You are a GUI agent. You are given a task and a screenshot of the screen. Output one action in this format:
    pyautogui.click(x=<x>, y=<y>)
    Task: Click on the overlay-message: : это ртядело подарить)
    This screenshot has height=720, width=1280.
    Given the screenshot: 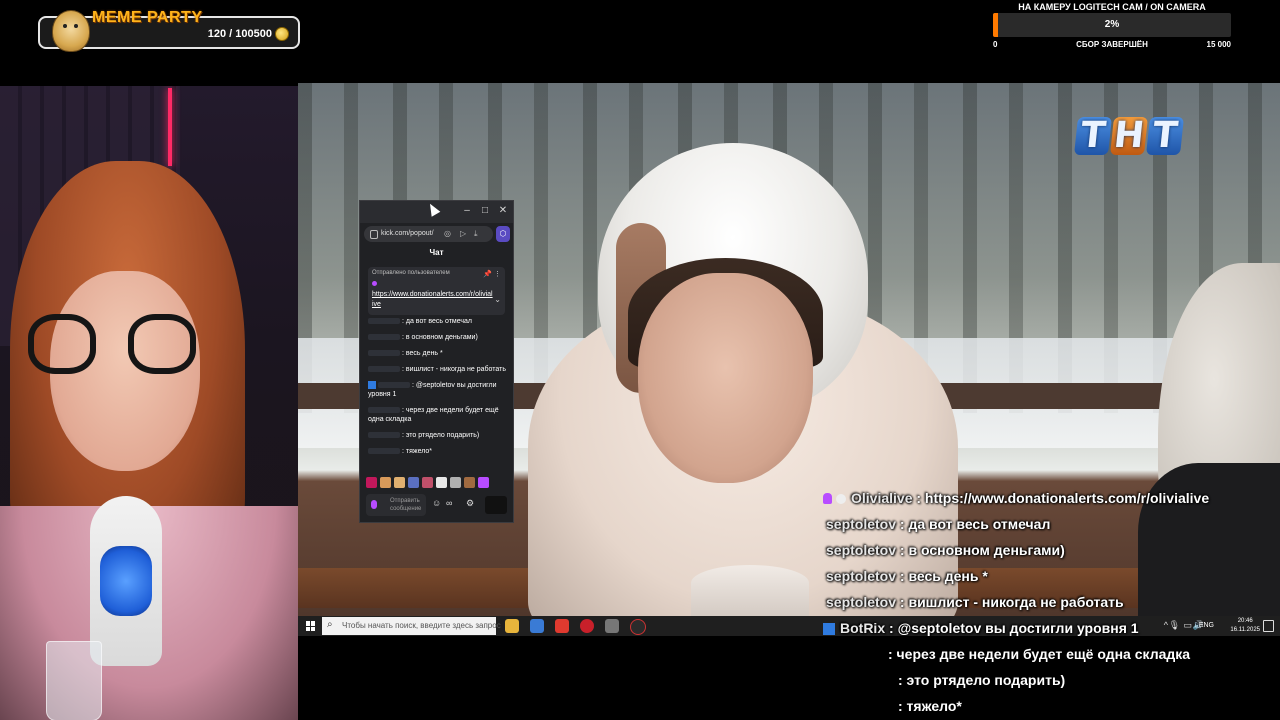 What is the action you would take?
    pyautogui.click(x=982, y=680)
    